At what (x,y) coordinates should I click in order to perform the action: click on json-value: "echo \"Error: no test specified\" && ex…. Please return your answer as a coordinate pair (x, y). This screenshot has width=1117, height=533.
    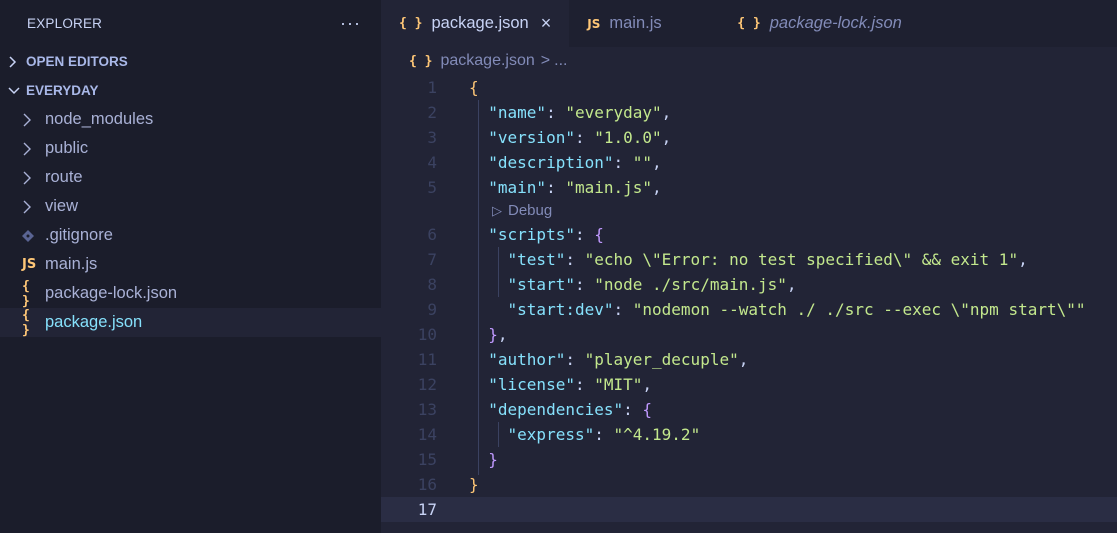
    Looking at the image, I should click on (801, 259).